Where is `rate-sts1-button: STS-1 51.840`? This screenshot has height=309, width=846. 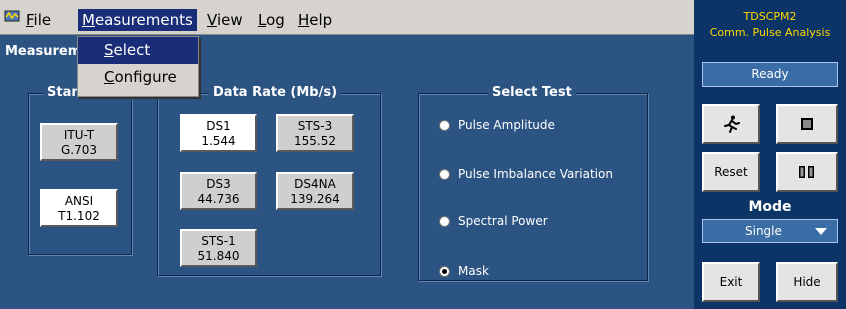 rate-sts1-button: STS-1 51.840 is located at coordinates (218, 248).